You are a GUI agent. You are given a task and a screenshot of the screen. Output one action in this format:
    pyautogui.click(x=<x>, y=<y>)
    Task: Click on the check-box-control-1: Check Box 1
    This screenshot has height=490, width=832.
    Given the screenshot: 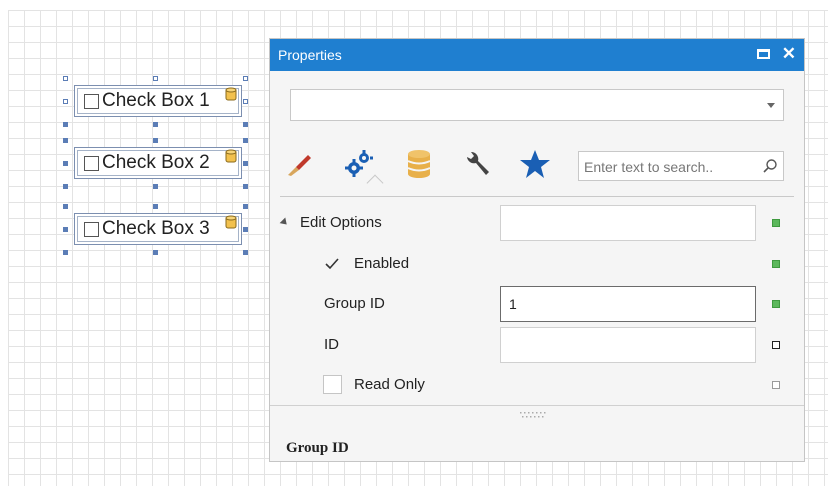 What is the action you would take?
    pyautogui.click(x=156, y=101)
    